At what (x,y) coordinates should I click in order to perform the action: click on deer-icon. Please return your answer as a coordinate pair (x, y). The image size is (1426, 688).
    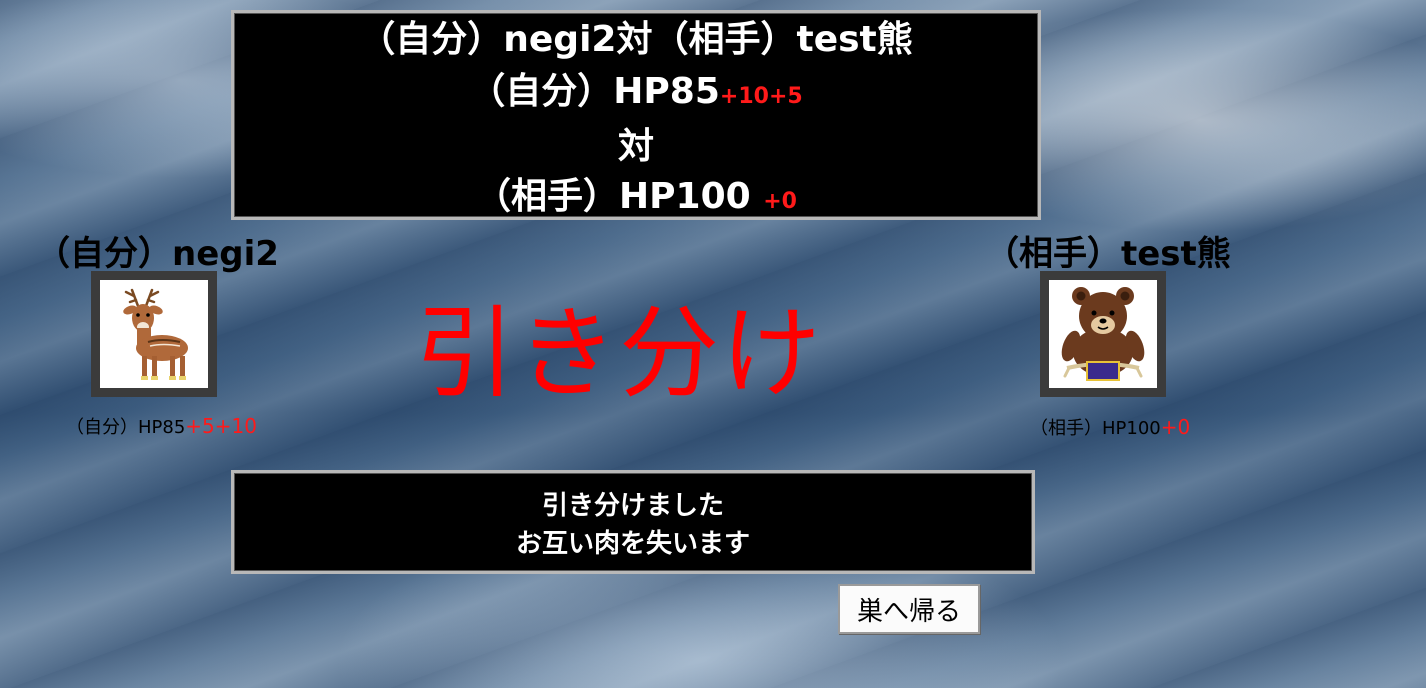
    Looking at the image, I should click on (155, 334).